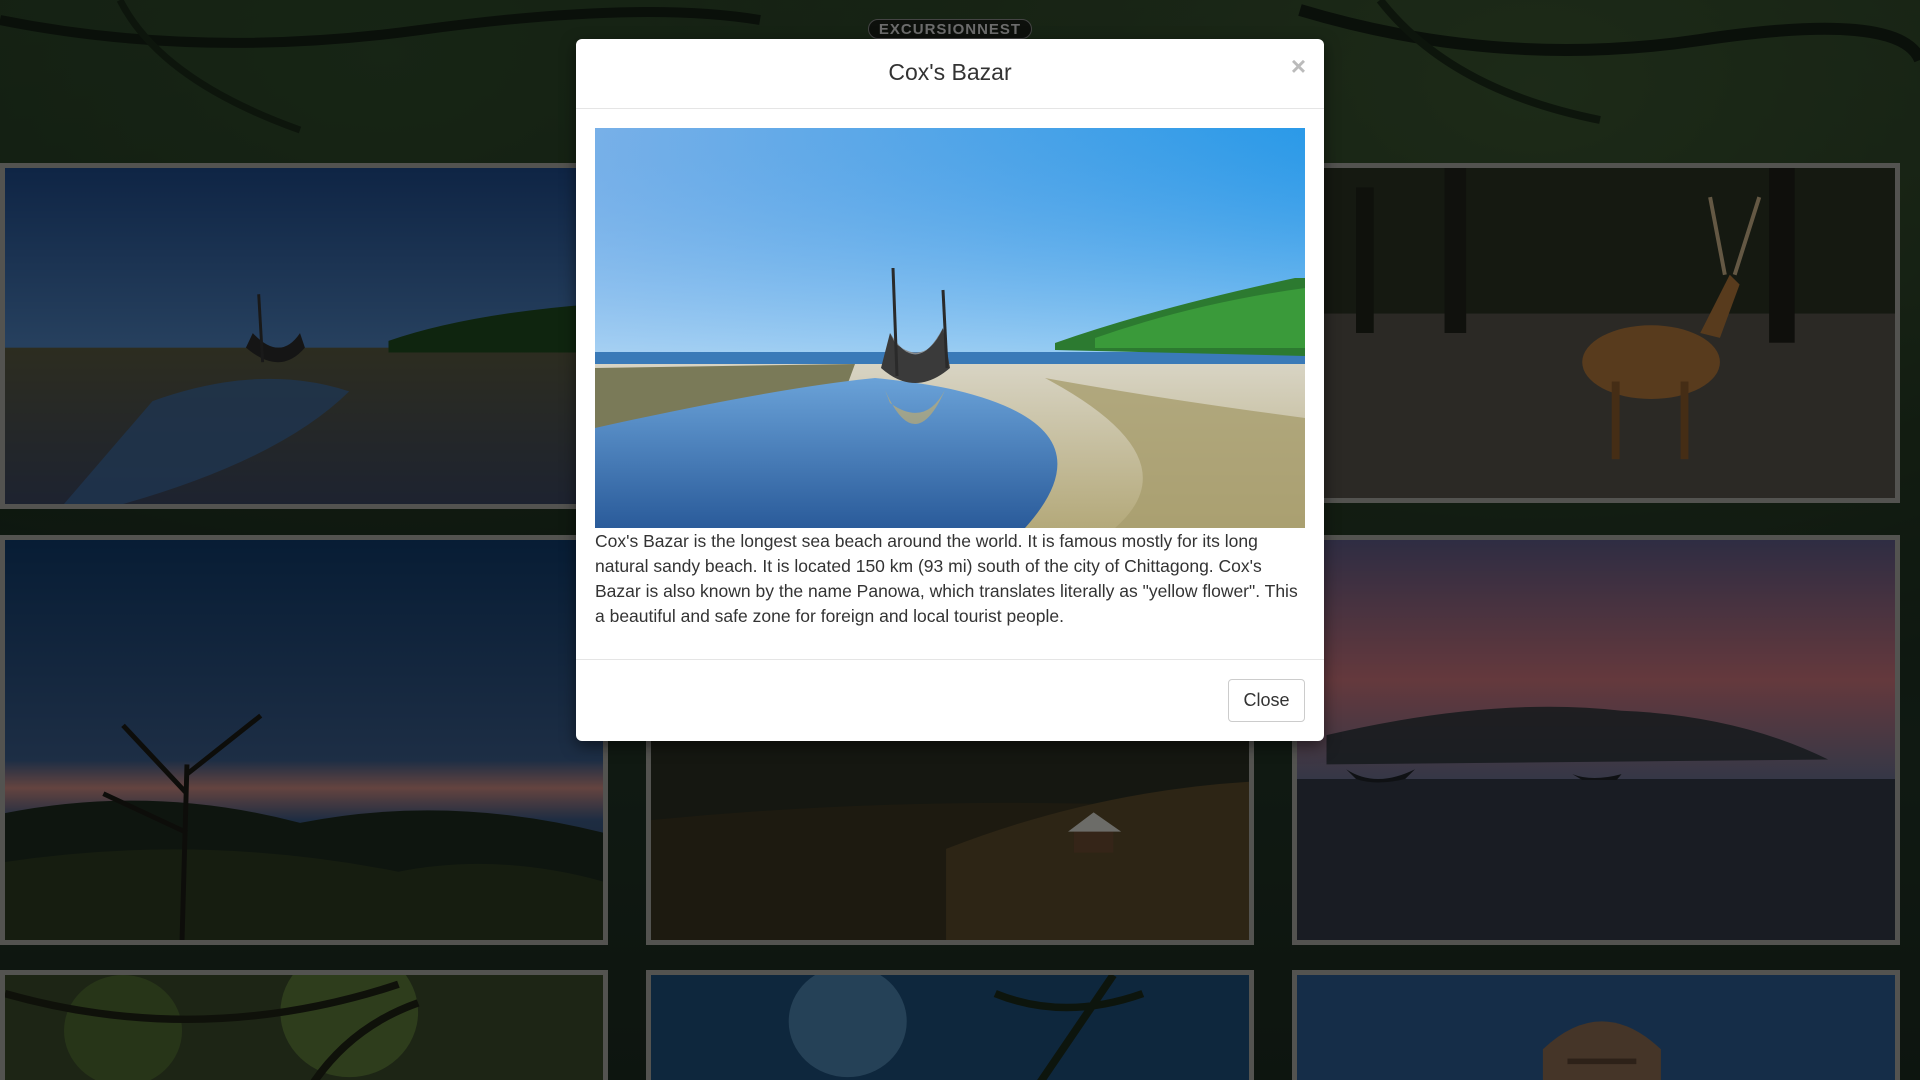 The height and width of the screenshot is (1080, 1920). I want to click on close-icon: ×, so click(1298, 66).